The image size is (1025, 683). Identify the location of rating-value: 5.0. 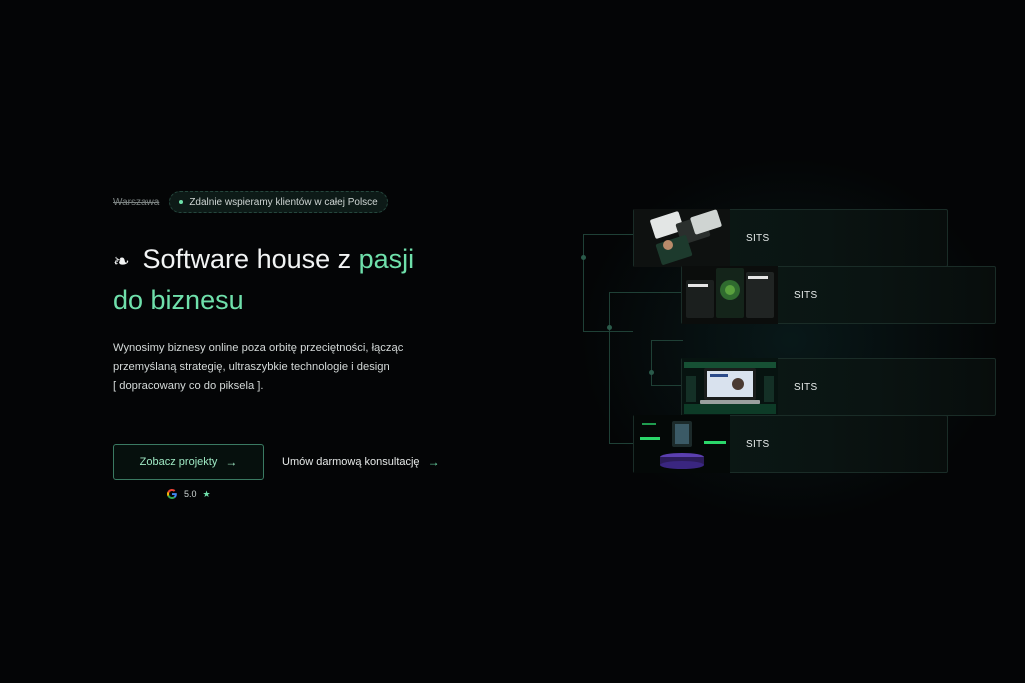
(190, 494).